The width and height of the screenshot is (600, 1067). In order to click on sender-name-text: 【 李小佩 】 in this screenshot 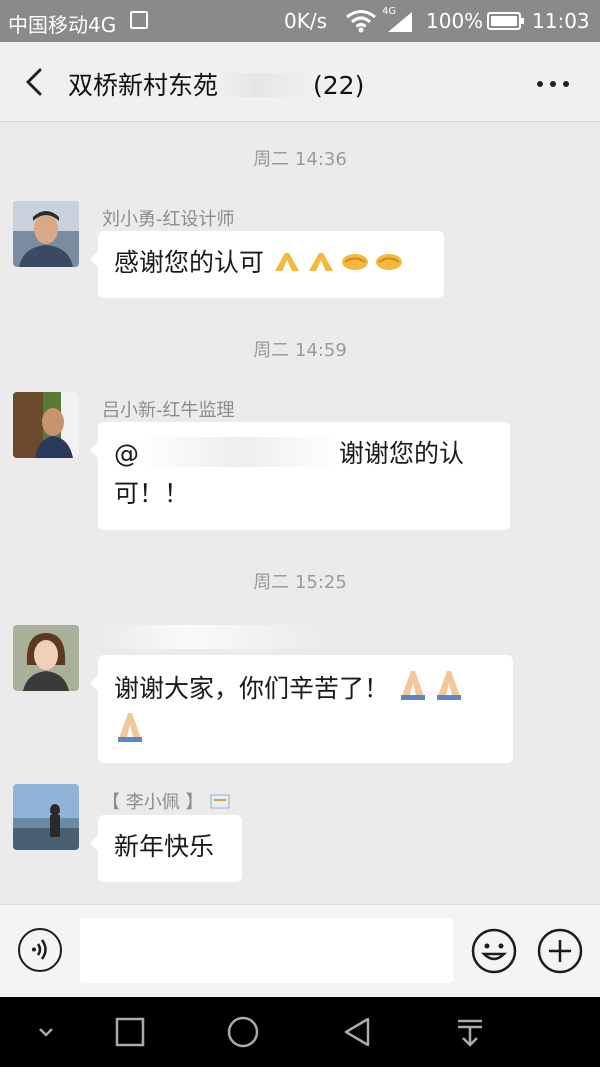, I will do `click(153, 802)`.